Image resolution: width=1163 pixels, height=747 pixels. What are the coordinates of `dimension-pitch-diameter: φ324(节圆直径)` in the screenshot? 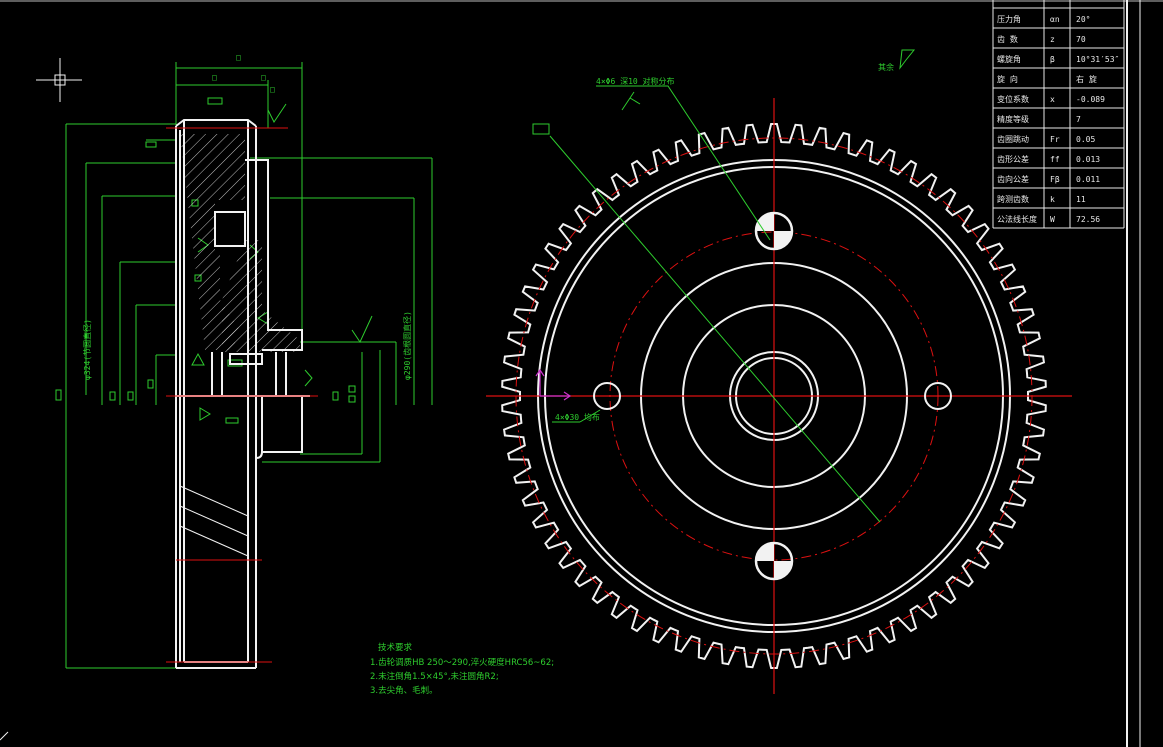 It's located at (87, 349).